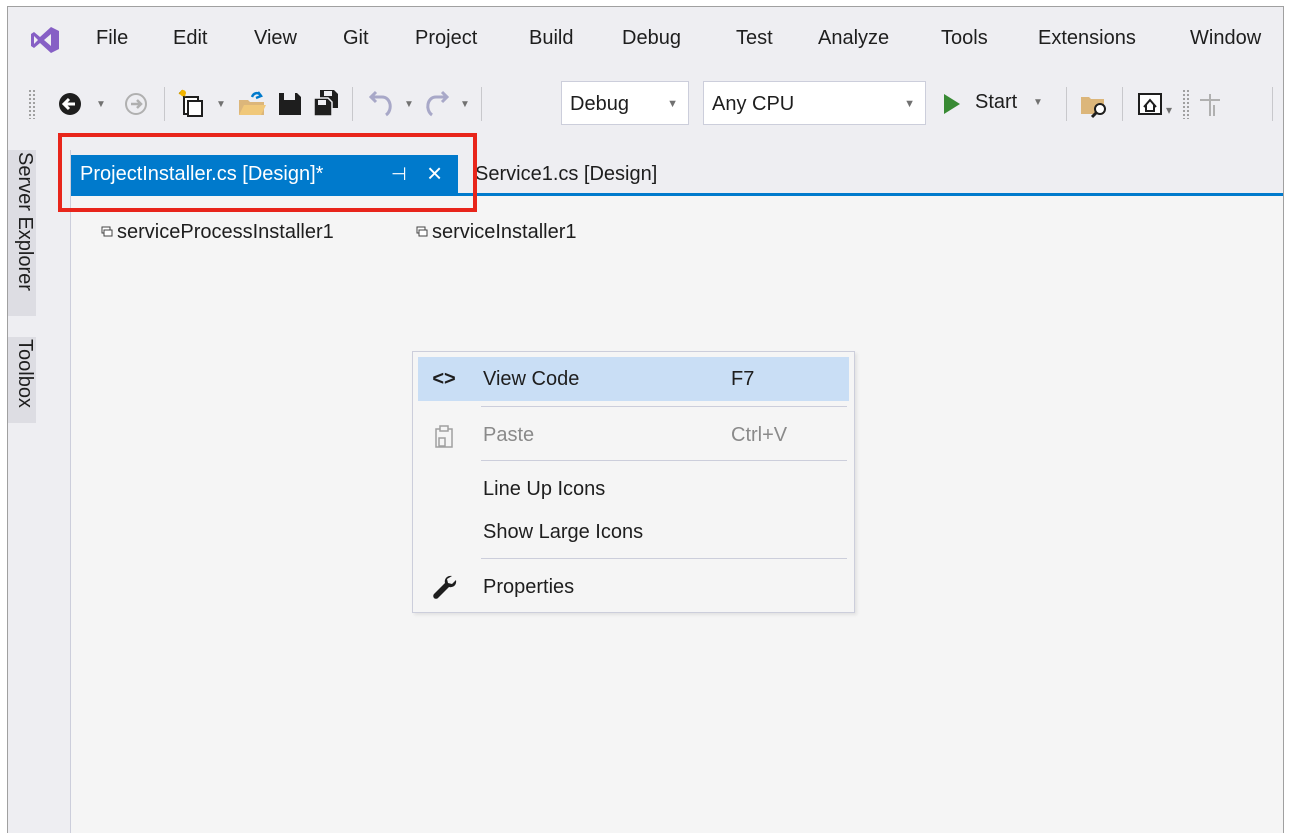 This screenshot has width=1290, height=833. Describe the element at coordinates (544, 489) in the screenshot. I see `menu-item-label: Line Up Icons` at that location.